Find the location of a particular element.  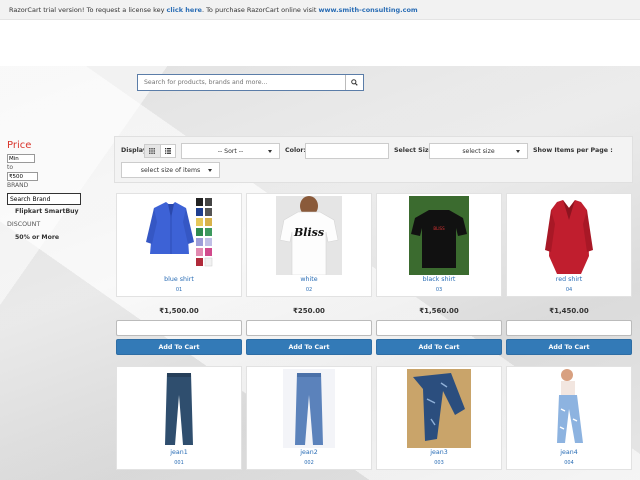

size-dropdown: select size is located at coordinates (478, 151).